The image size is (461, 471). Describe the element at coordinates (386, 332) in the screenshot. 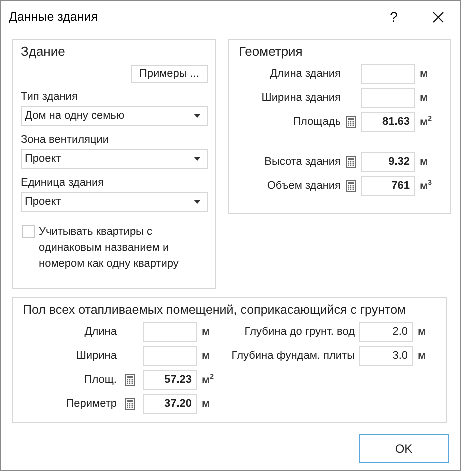

I see `input-field: 2.0` at that location.